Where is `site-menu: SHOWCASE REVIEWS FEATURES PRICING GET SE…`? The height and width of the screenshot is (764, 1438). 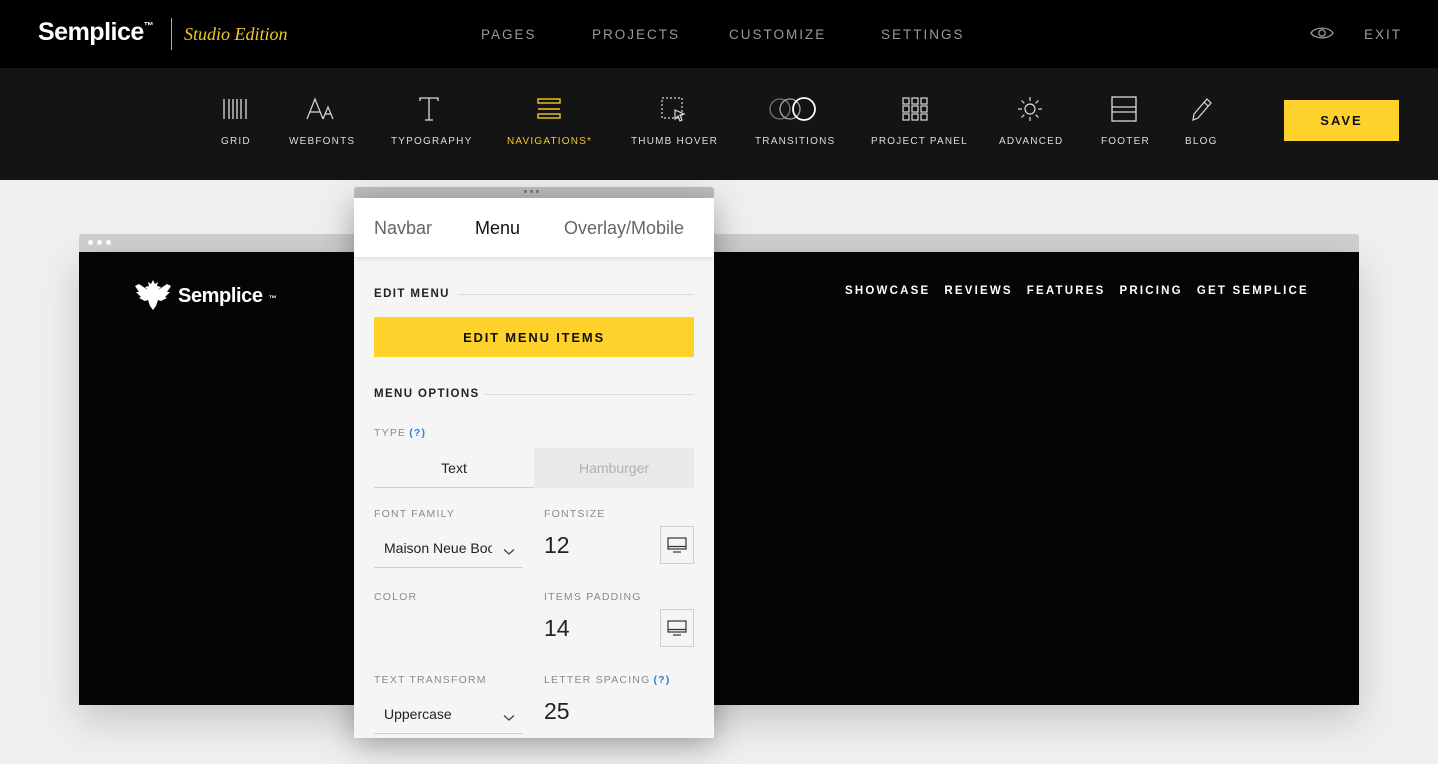
site-menu: SHOWCASE REVIEWS FEATURES PRICING GET SE… is located at coordinates (1077, 291).